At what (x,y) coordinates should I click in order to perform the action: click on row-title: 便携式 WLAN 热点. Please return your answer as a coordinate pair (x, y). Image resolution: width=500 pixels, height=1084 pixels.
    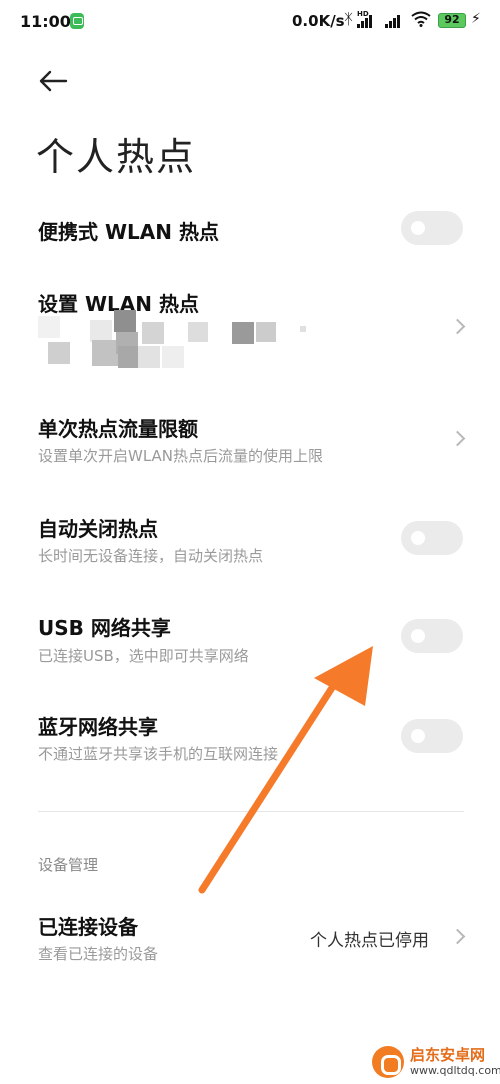
    Looking at the image, I should click on (128, 232).